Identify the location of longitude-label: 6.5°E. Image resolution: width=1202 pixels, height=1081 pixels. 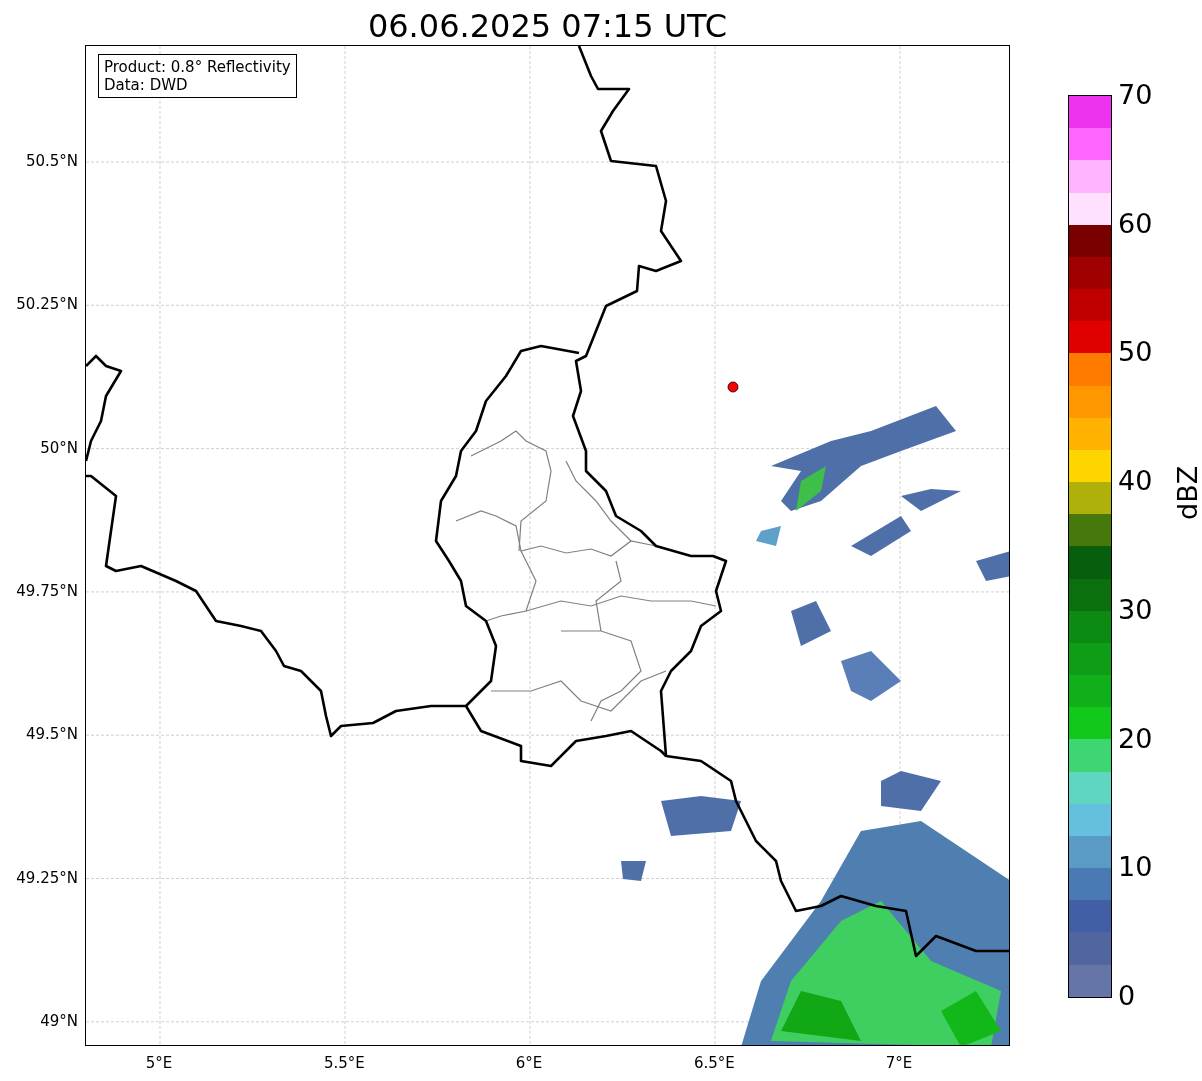
(714, 1063).